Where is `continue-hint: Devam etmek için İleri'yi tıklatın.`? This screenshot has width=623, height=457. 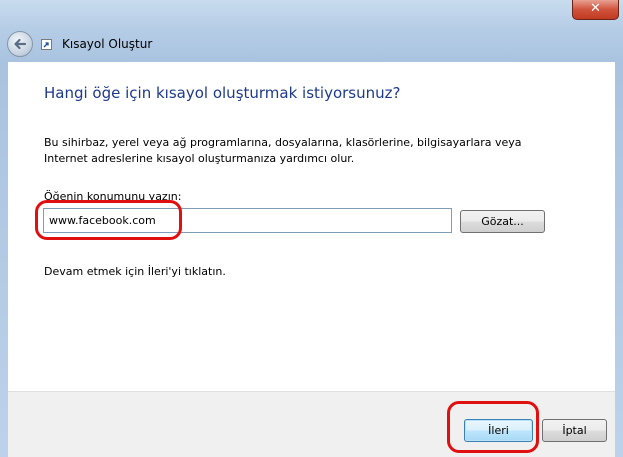 continue-hint: Devam etmek için İleri'yi tıklatın. is located at coordinates (135, 271).